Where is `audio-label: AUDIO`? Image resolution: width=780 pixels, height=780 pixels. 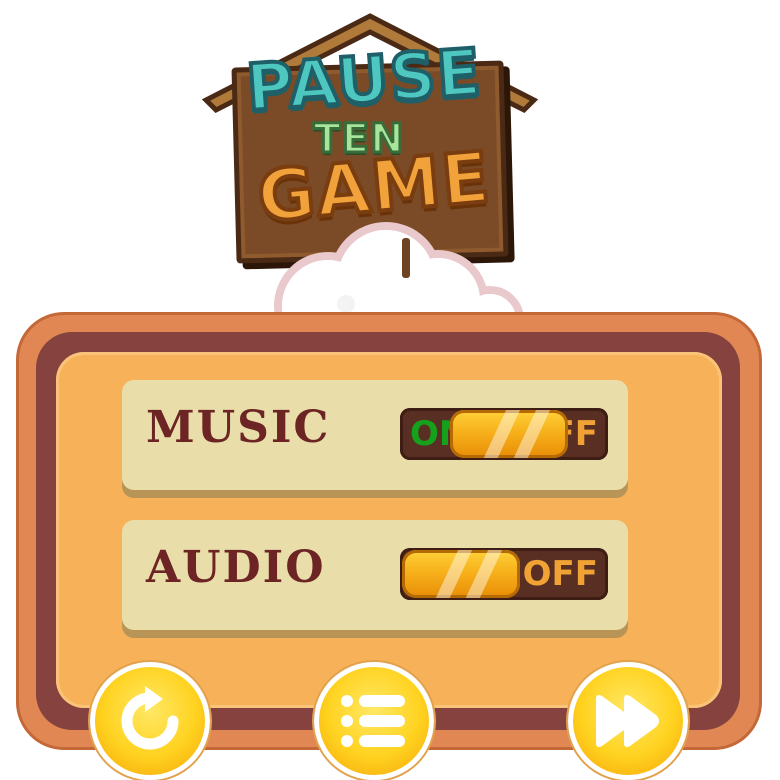 audio-label: AUDIO is located at coordinates (236, 567).